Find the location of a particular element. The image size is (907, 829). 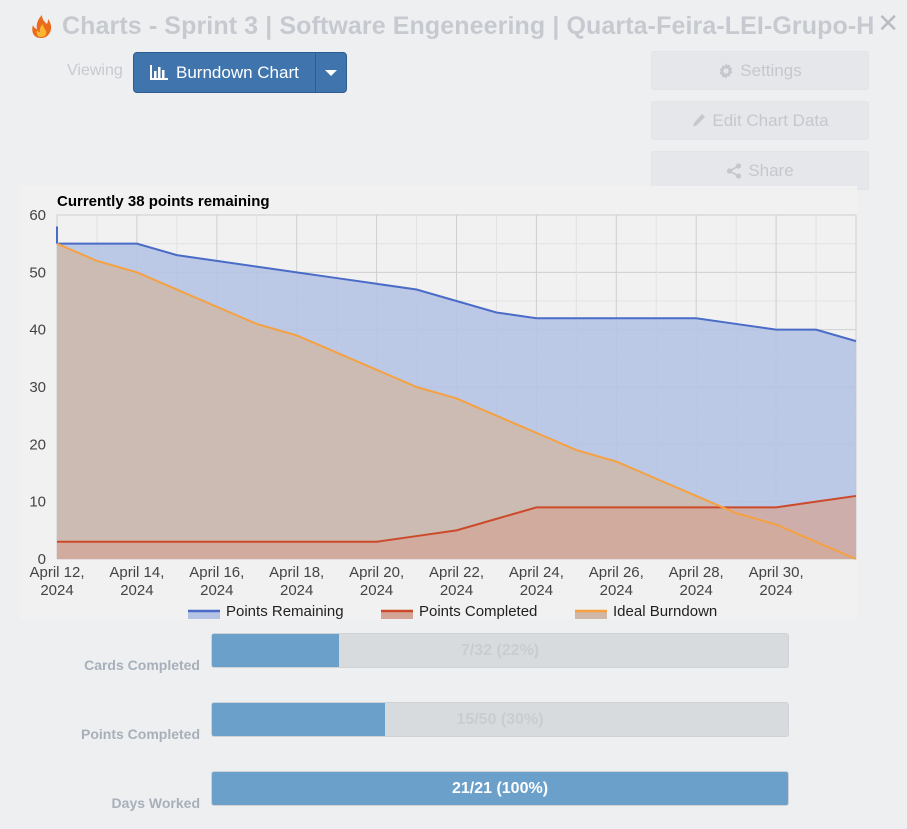

y-tick-label: 20 is located at coordinates (37, 444).